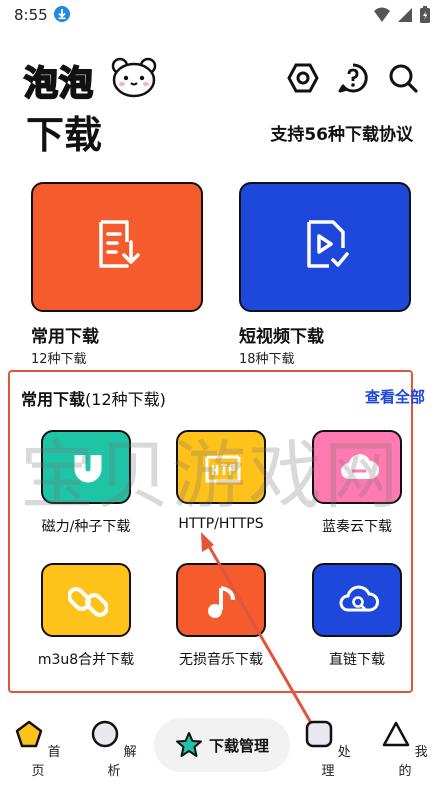  I want to click on nav-parse: 解析, so click(114, 749).